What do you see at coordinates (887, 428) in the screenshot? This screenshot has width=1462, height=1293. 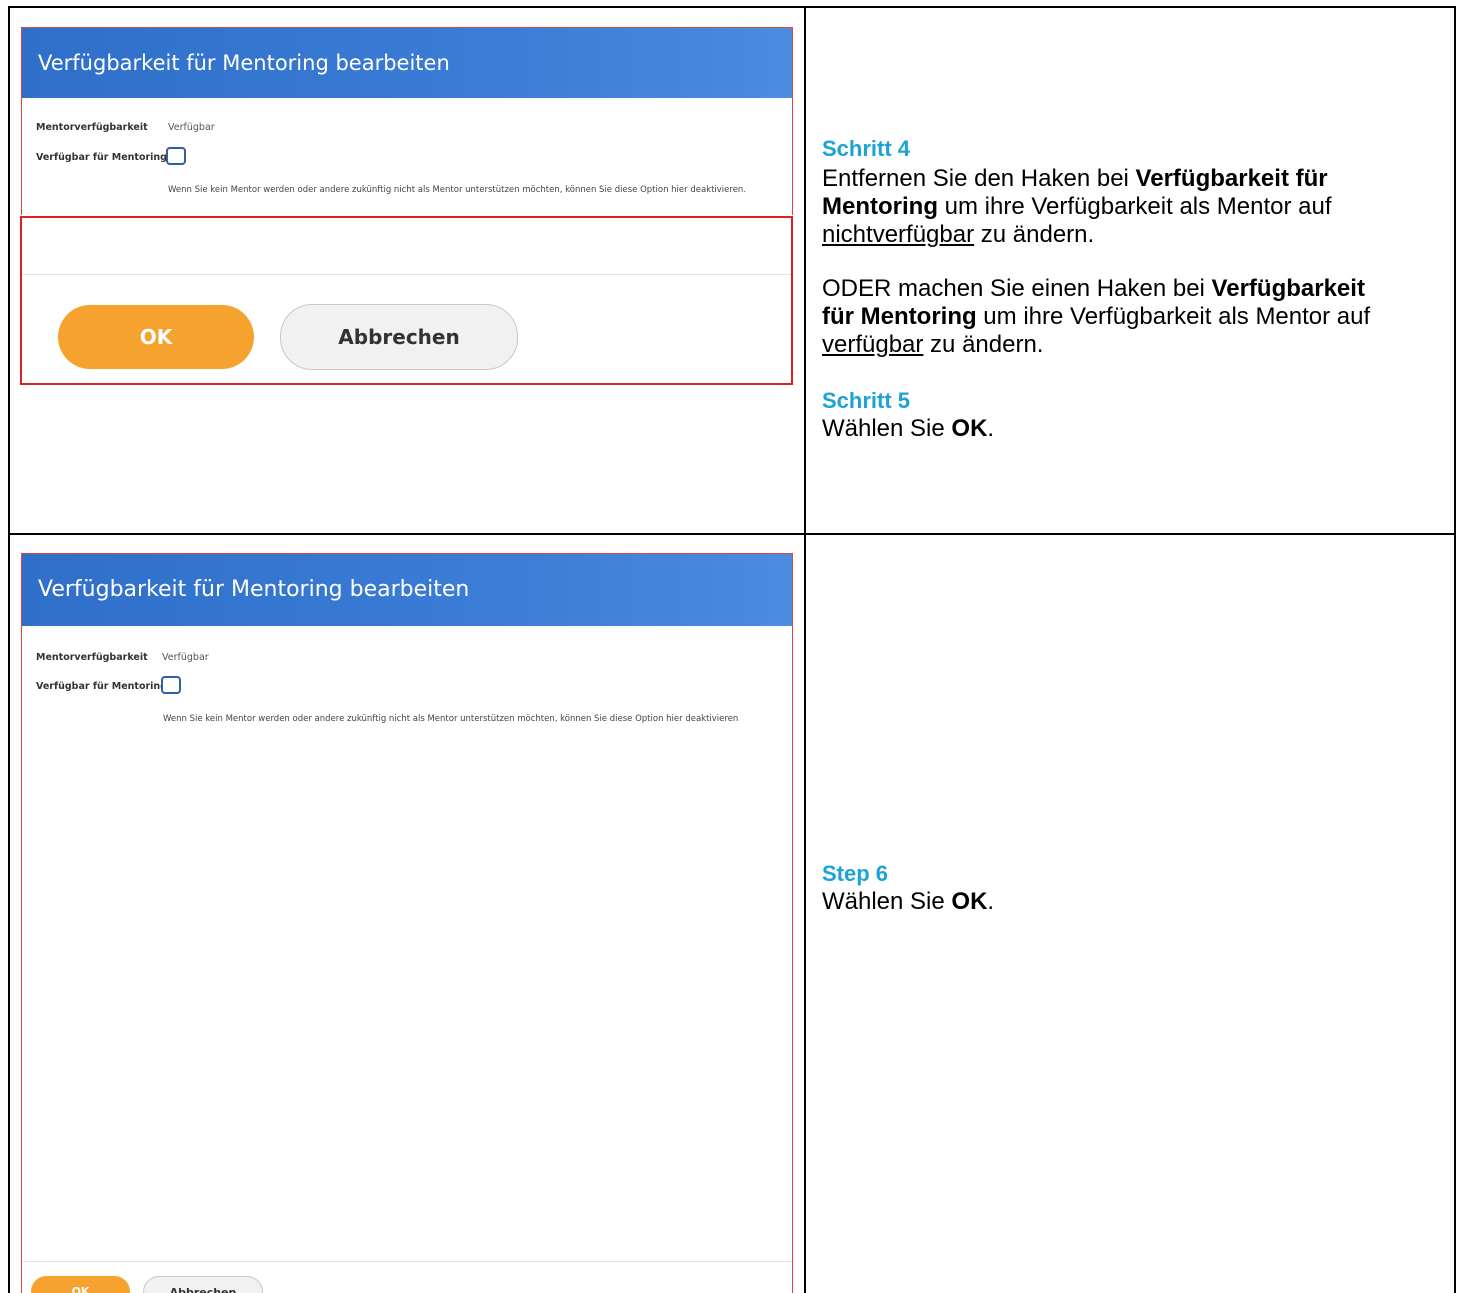 I see `step5-text-part: Wählen Sie` at bounding box center [887, 428].